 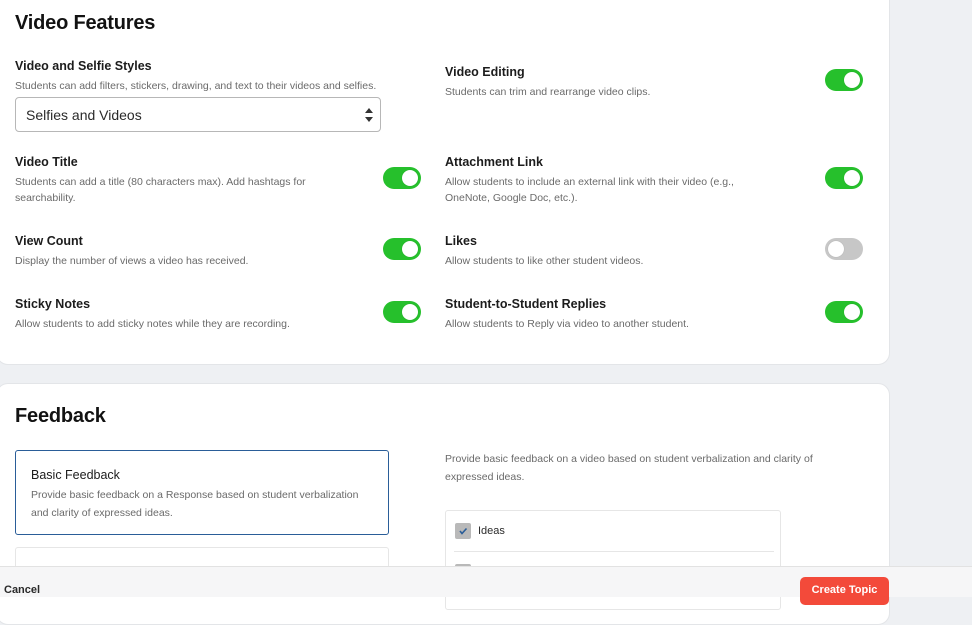 What do you see at coordinates (53, 304) in the screenshot?
I see `feature-title: Sticky Notes` at bounding box center [53, 304].